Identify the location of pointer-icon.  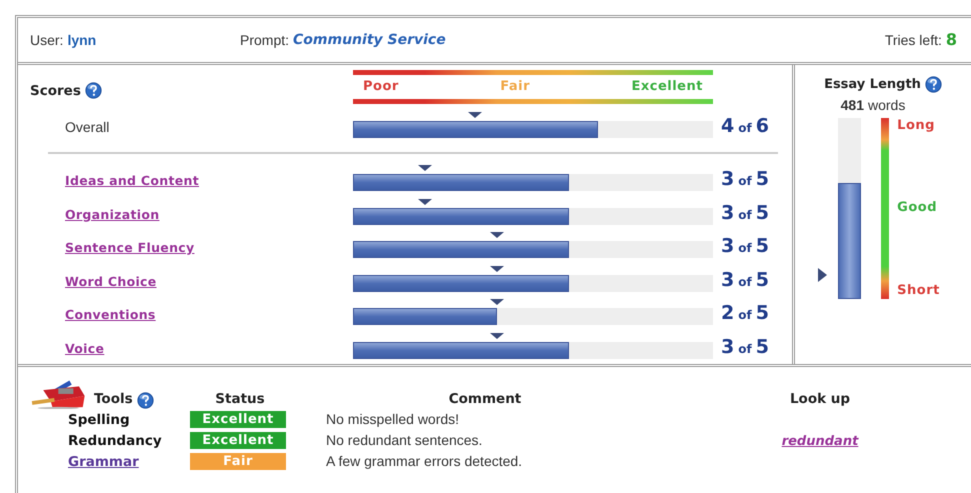
(823, 275).